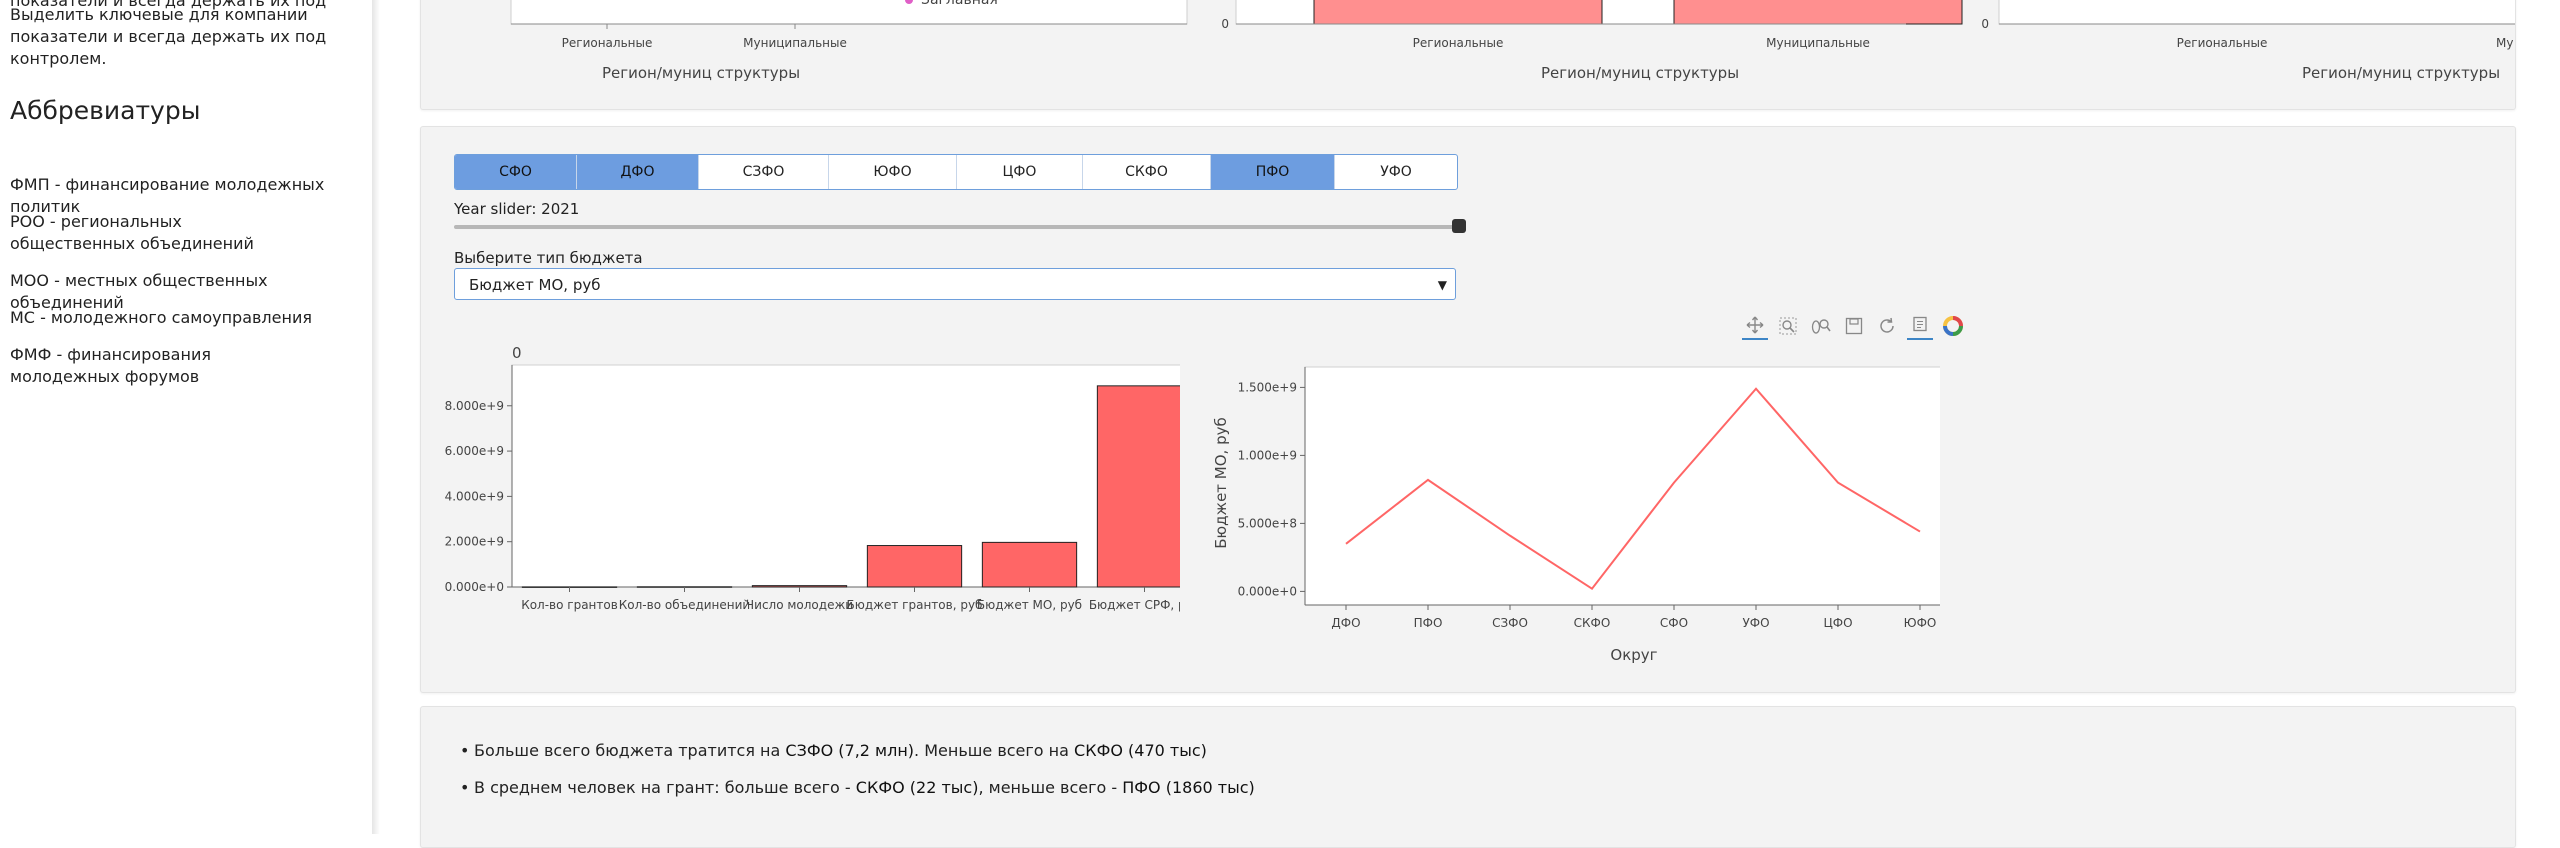  Describe the element at coordinates (58, 58) in the screenshot. I see `sidebar-intro-line: контролем.` at that location.